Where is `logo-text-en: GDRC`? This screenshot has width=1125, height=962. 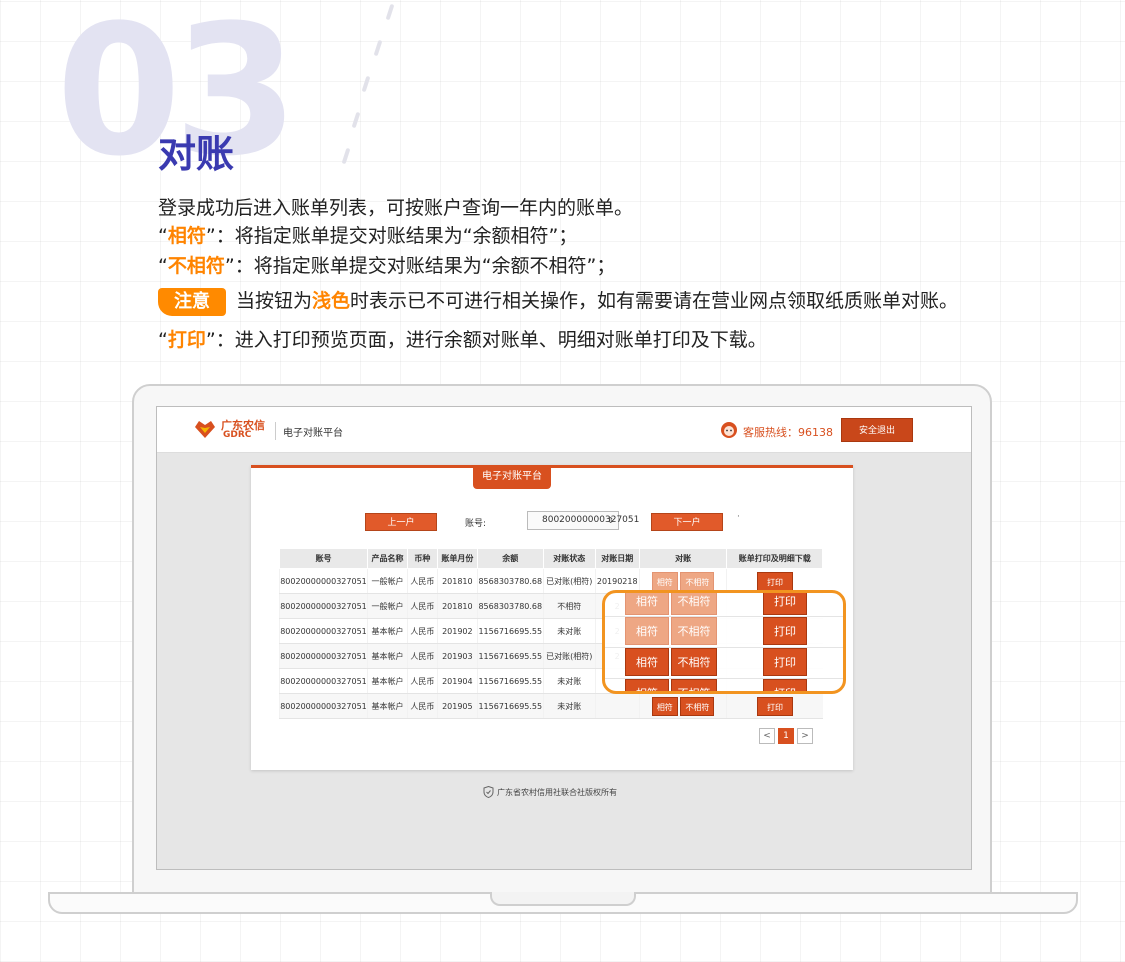
logo-text-en: GDRC is located at coordinates (237, 435).